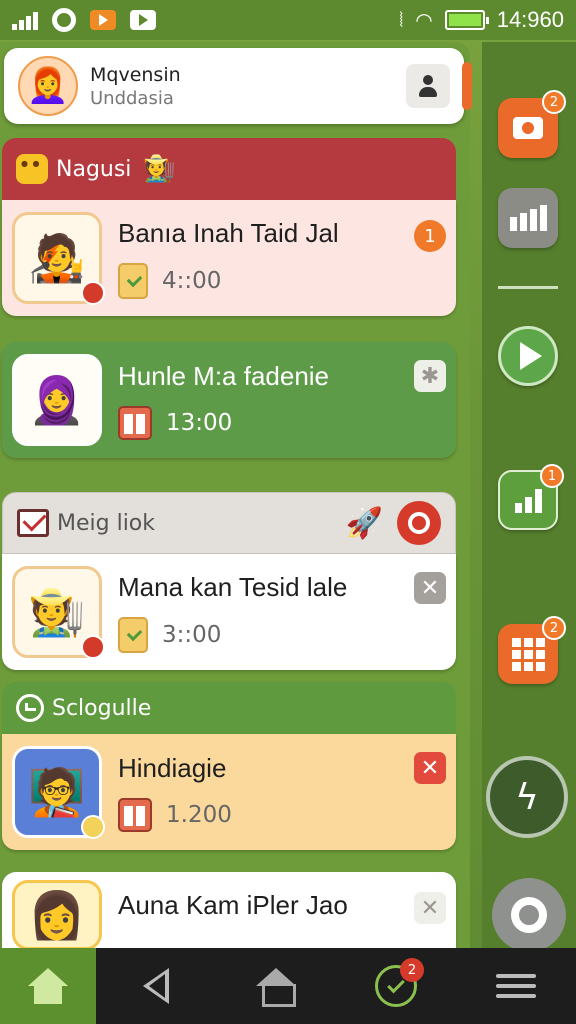  What do you see at coordinates (192, 280) in the screenshot?
I see `task-time: 4::00` at bounding box center [192, 280].